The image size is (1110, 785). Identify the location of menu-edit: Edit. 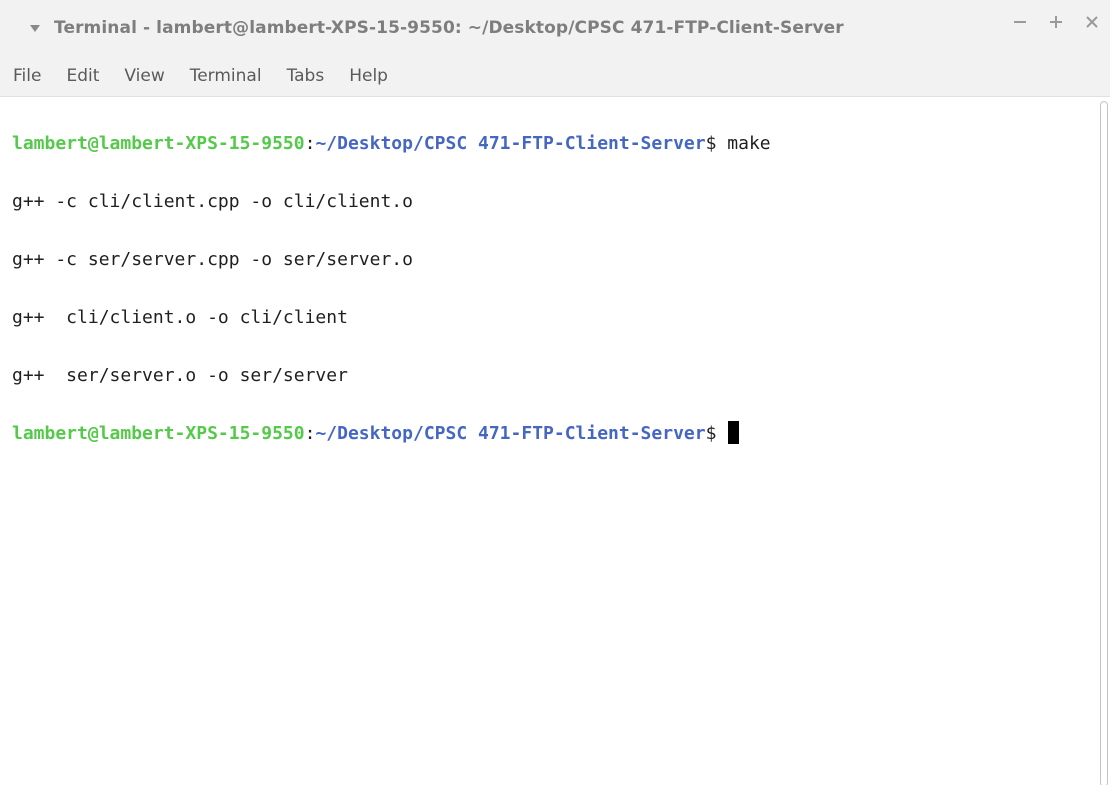
(82, 76).